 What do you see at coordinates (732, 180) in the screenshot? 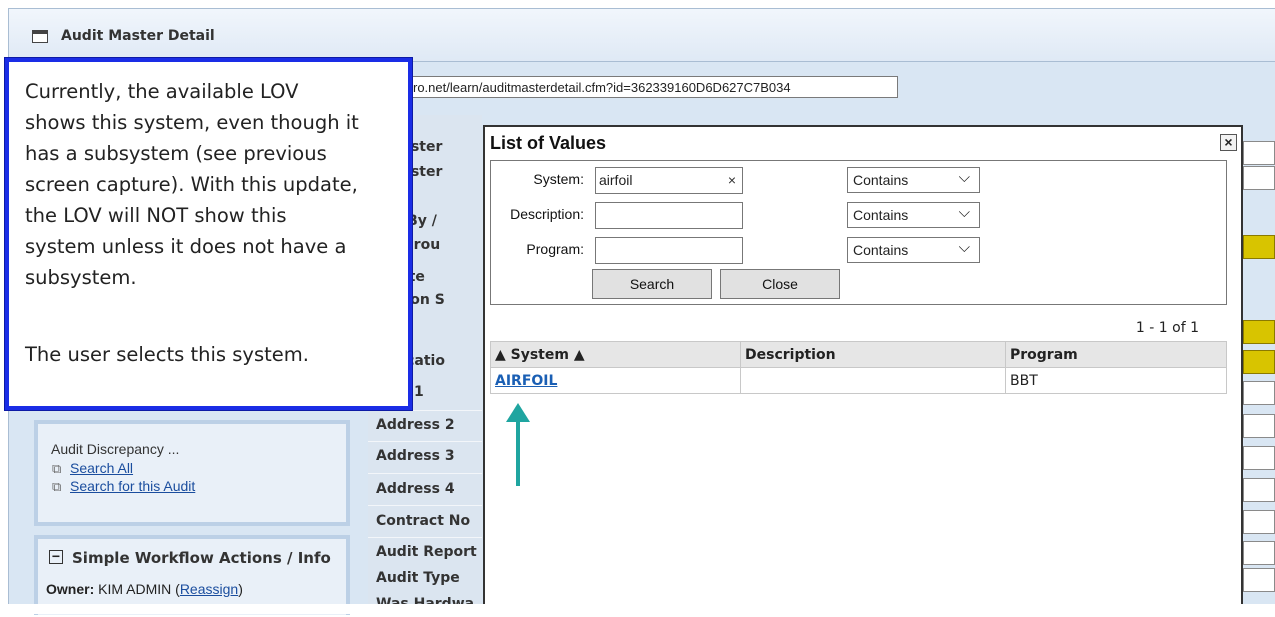
I see `clear-icon: ×` at bounding box center [732, 180].